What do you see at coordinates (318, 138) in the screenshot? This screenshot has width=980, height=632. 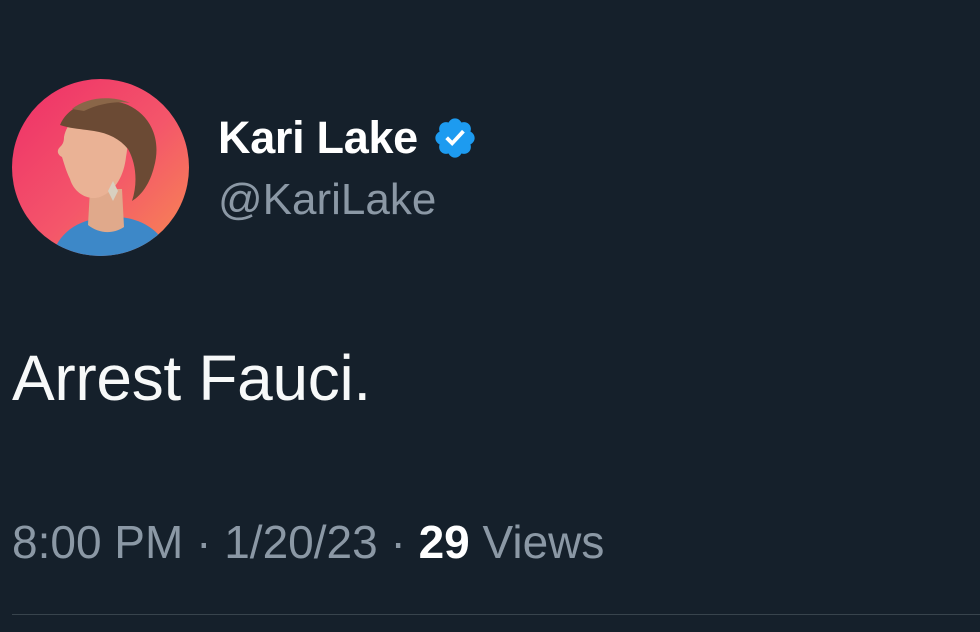 I see `display-name: Kari Lake` at bounding box center [318, 138].